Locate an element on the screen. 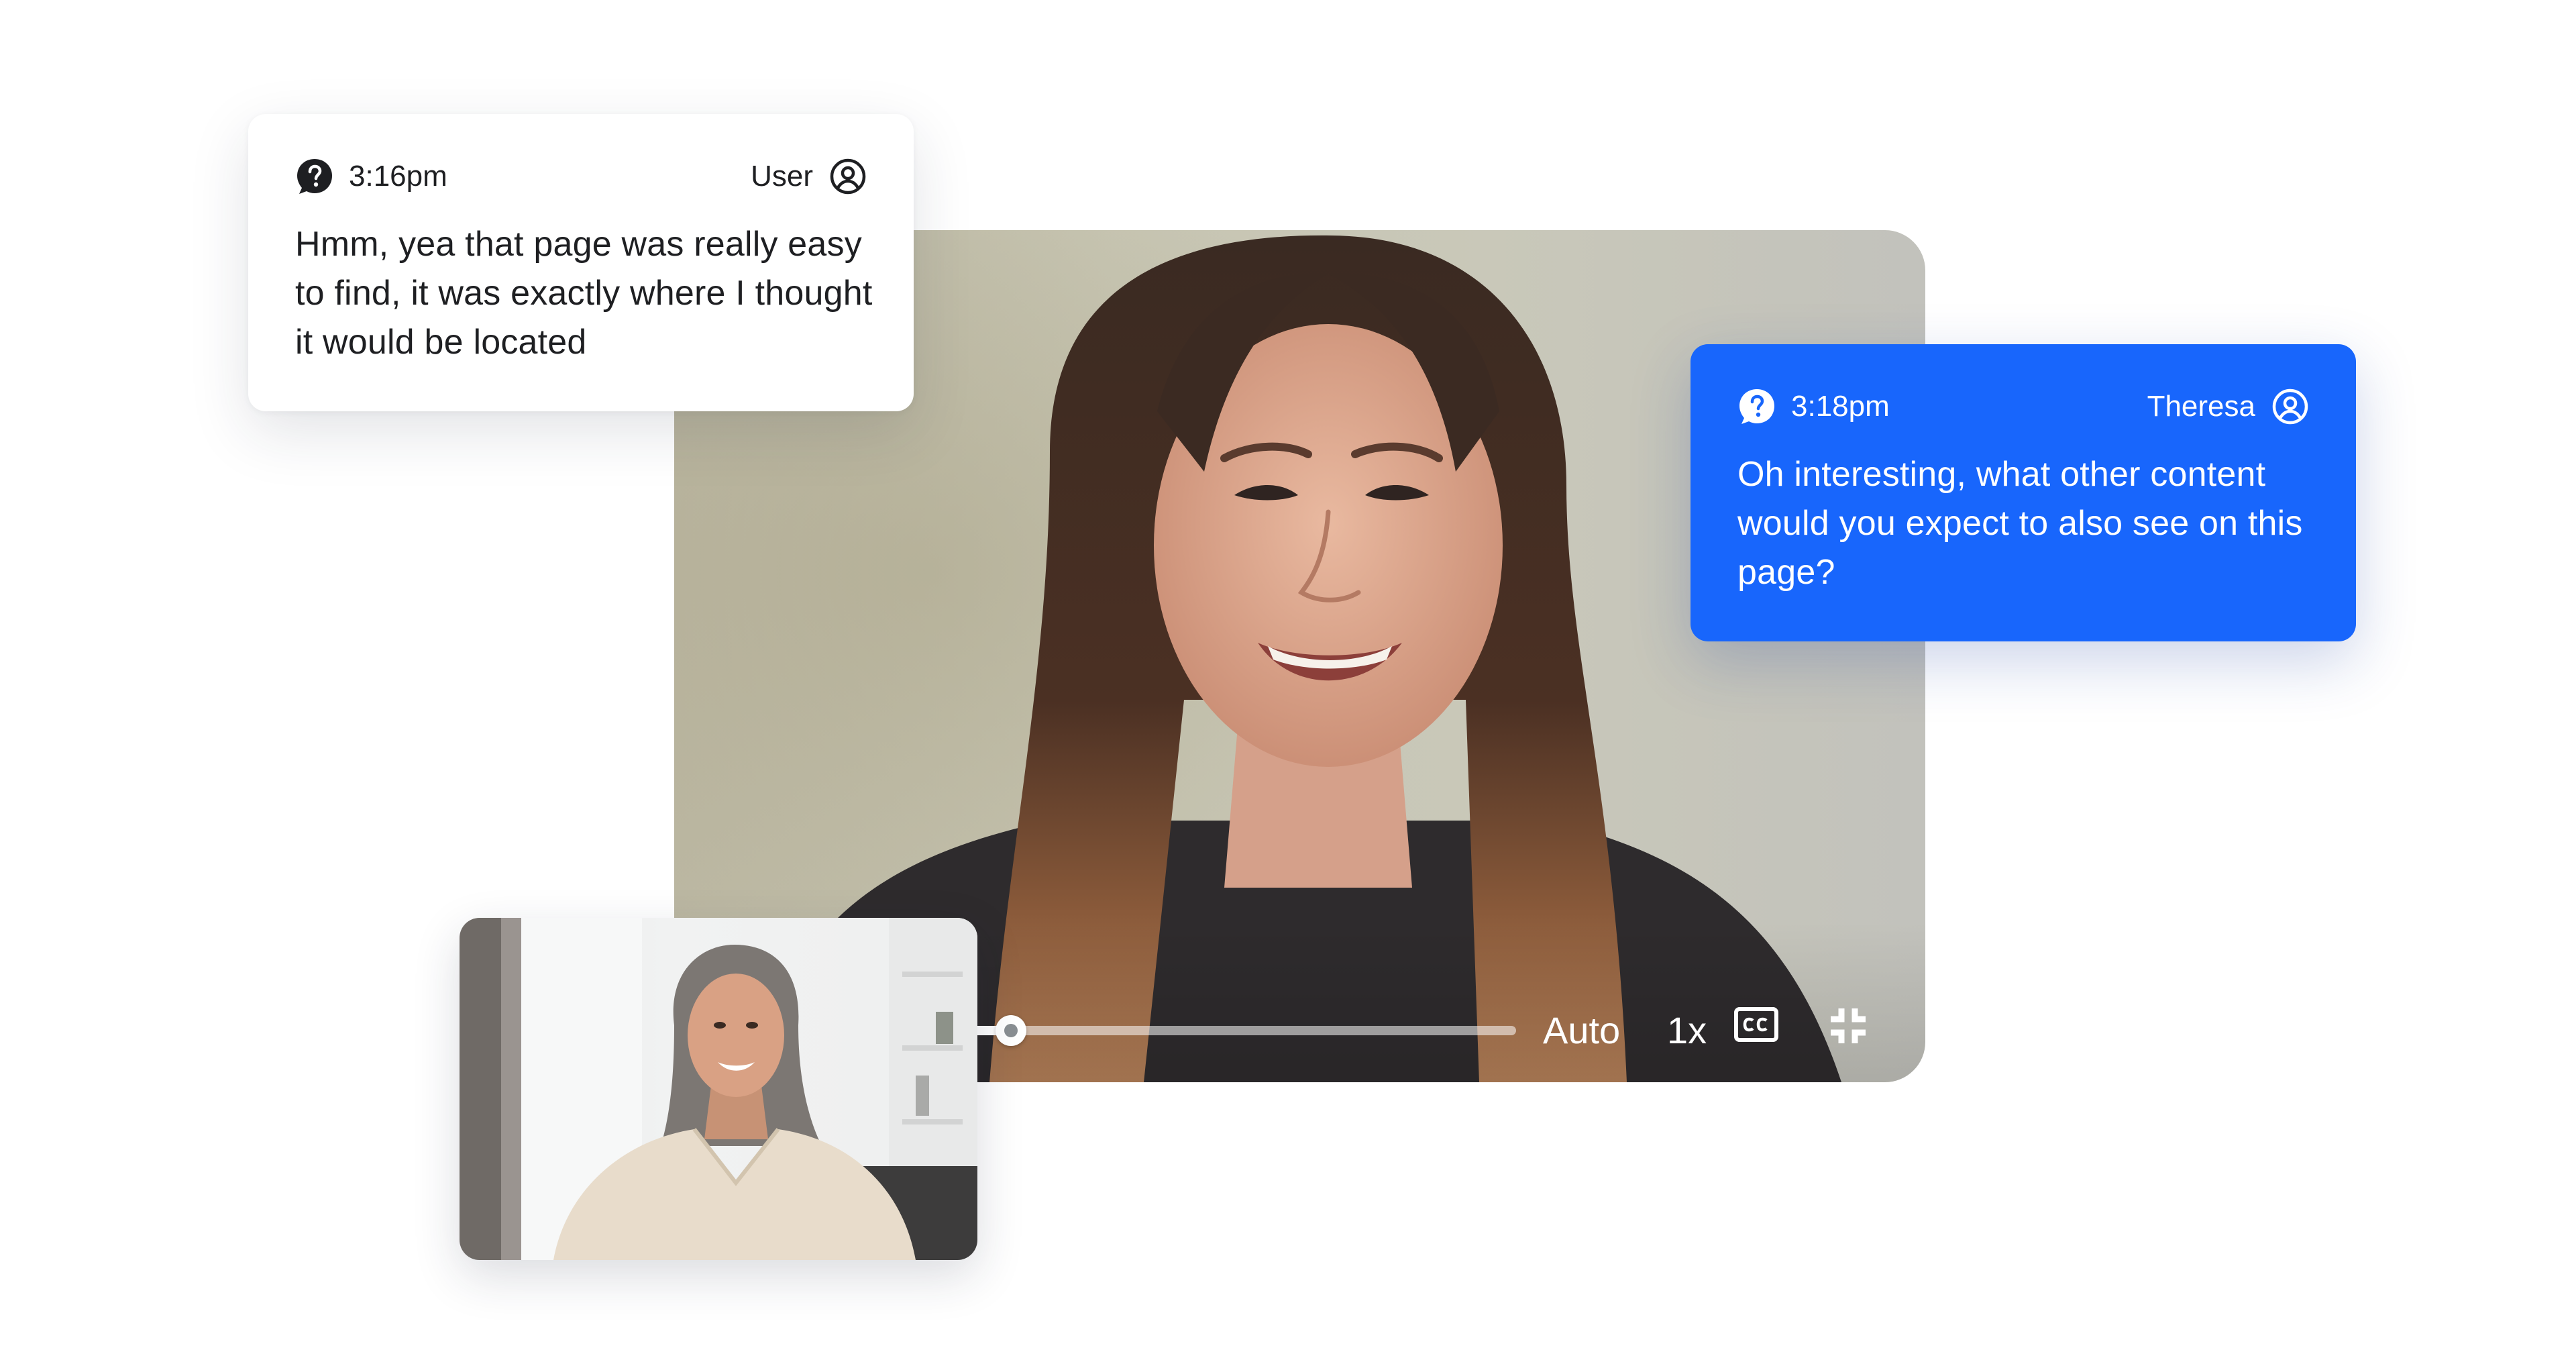 The height and width of the screenshot is (1360, 2576). closed-captions-icon is located at coordinates (1756, 1024).